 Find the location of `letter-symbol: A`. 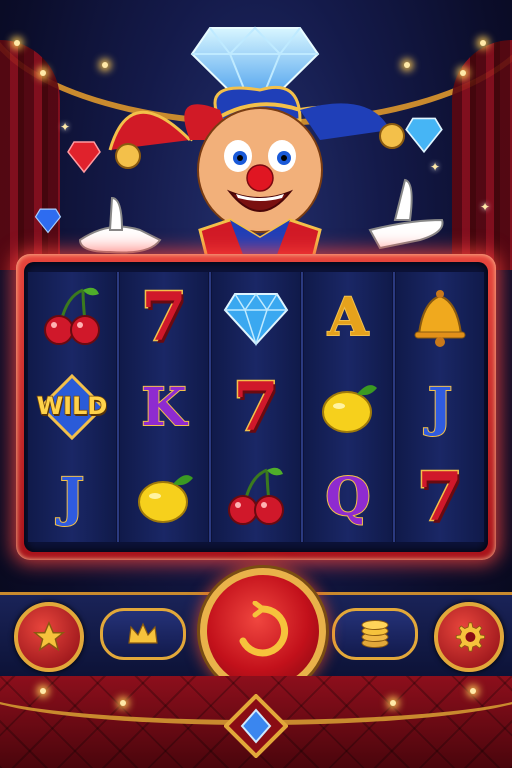

letter-symbol: A is located at coordinates (348, 317).